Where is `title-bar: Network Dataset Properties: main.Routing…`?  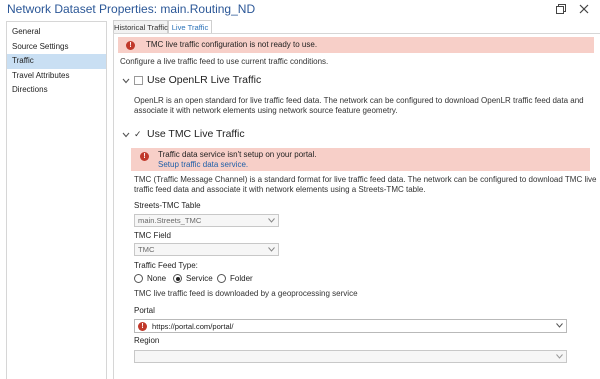 title-bar: Network Dataset Properties: main.Routing… is located at coordinates (300, 9).